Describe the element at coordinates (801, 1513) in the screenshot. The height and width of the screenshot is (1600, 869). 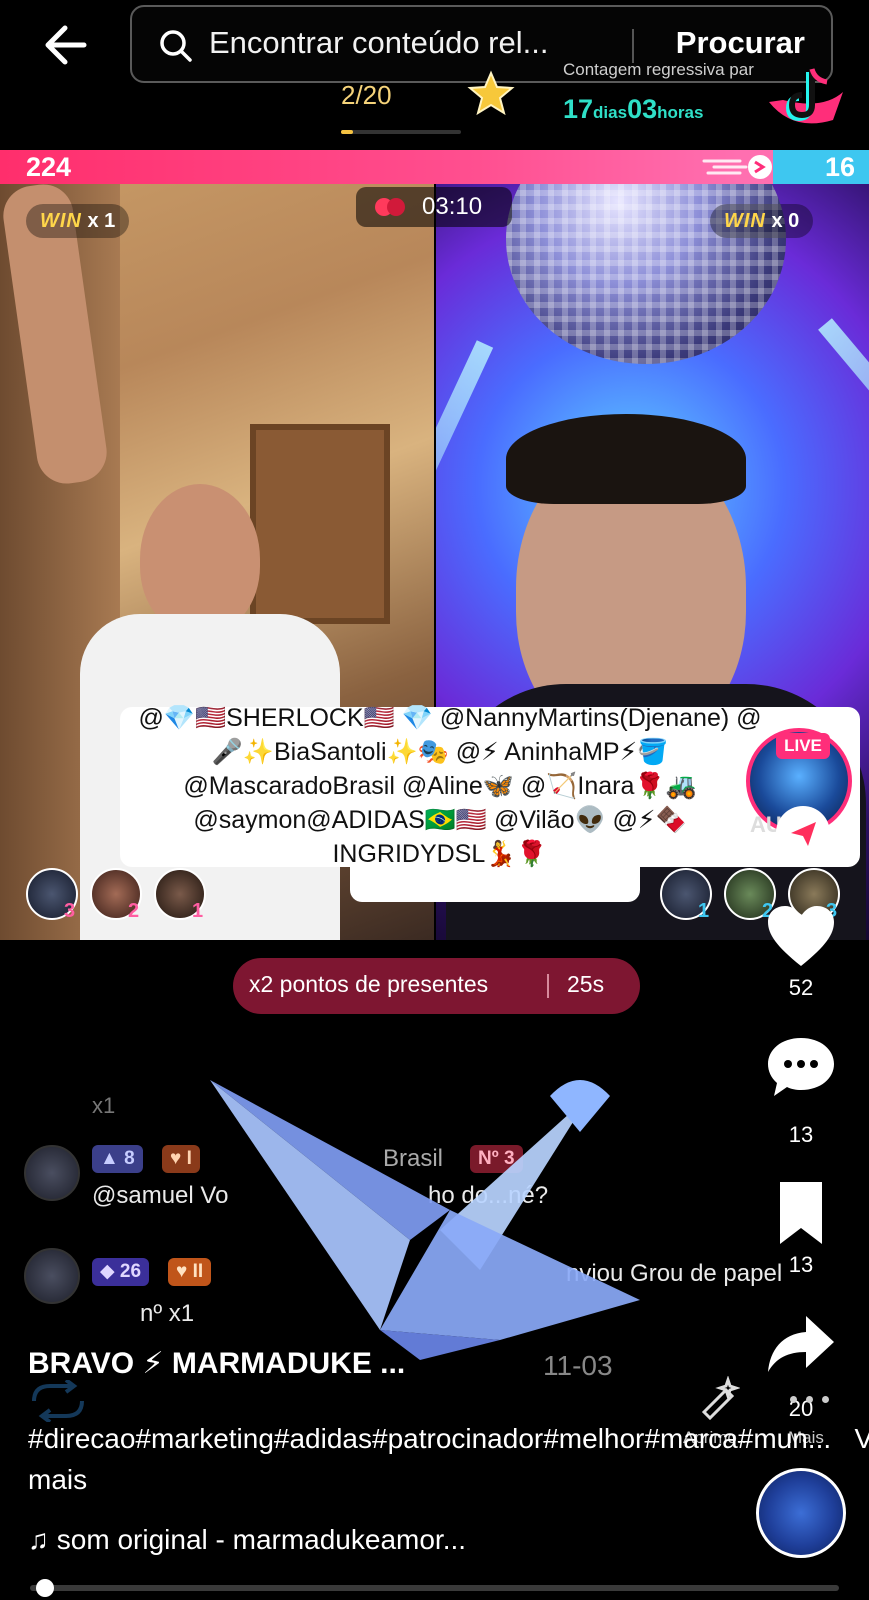
I see `sound-avatar` at that location.